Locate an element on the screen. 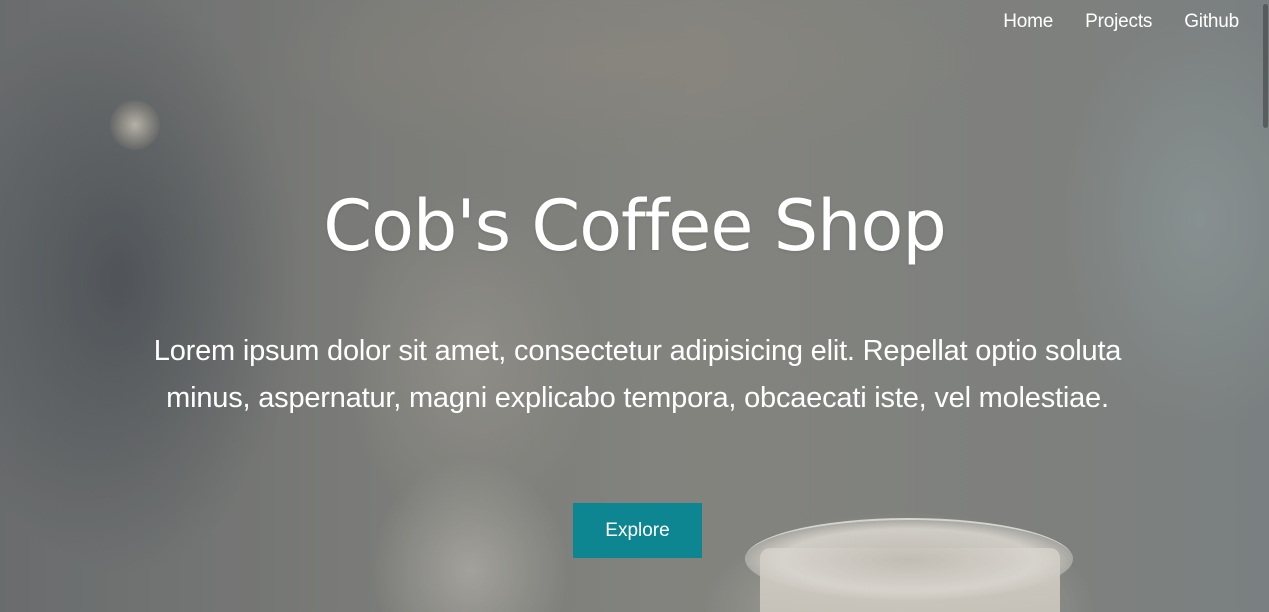 The image size is (1269, 612). top-navigation: Home Projects Github is located at coordinates (1121, 22).